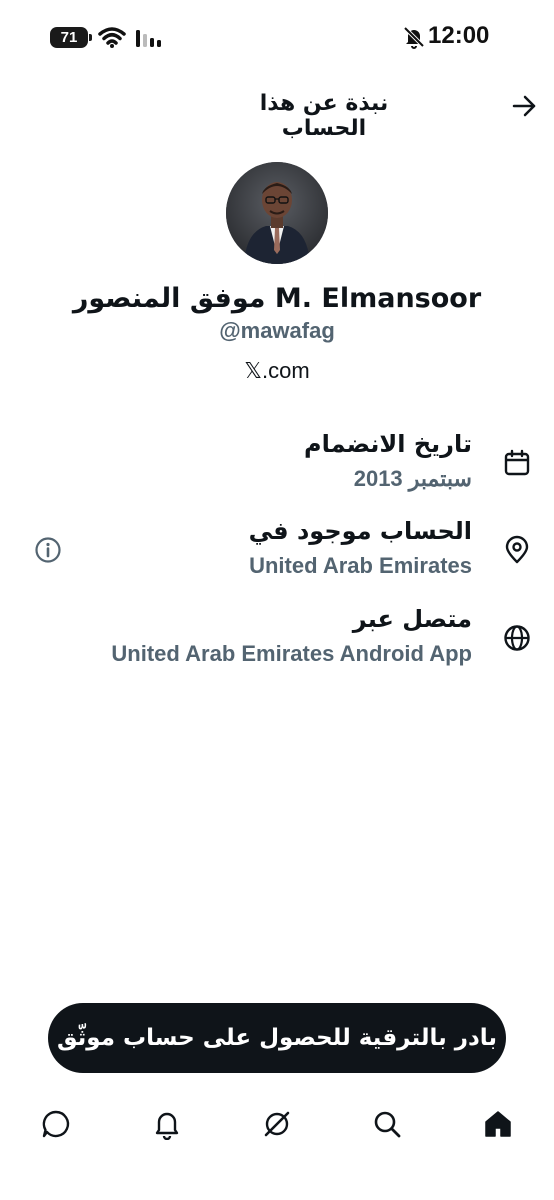  Describe the element at coordinates (277, 1038) in the screenshot. I see `upgrade-button: بادر بالترقية للحصول على حساب موثّق` at that location.